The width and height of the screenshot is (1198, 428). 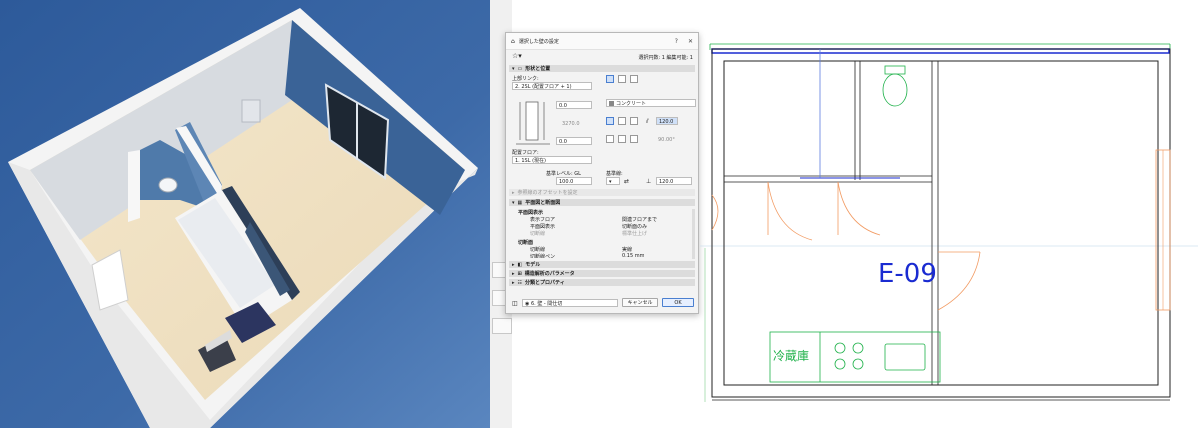 What do you see at coordinates (513, 41) in the screenshot?
I see `wall-icon: ⌂` at bounding box center [513, 41].